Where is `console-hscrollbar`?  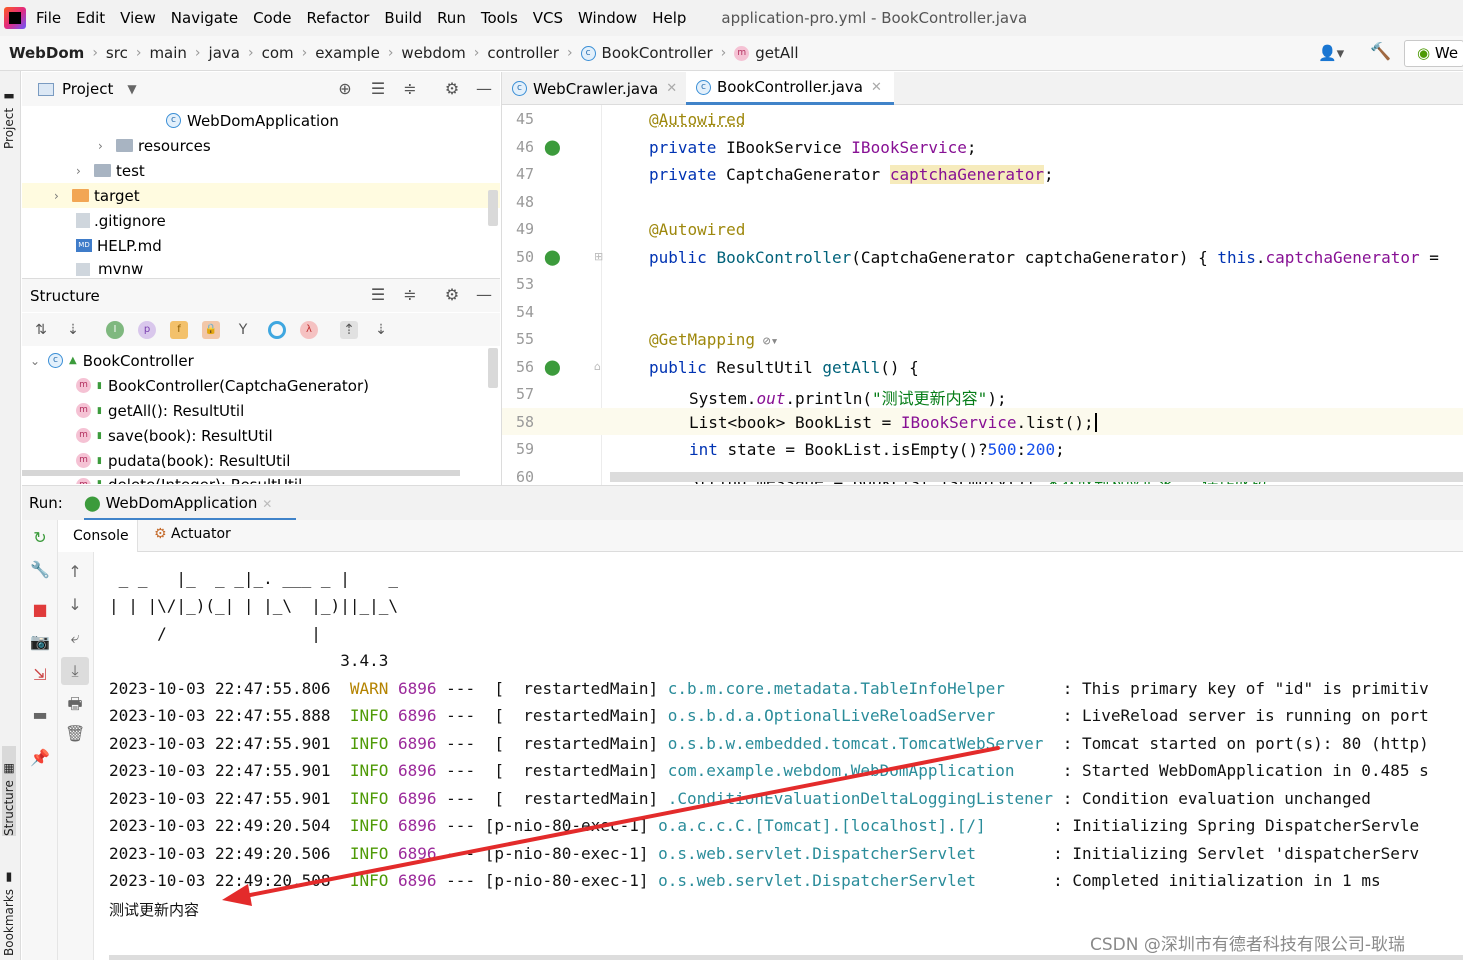 console-hscrollbar is located at coordinates (786, 957).